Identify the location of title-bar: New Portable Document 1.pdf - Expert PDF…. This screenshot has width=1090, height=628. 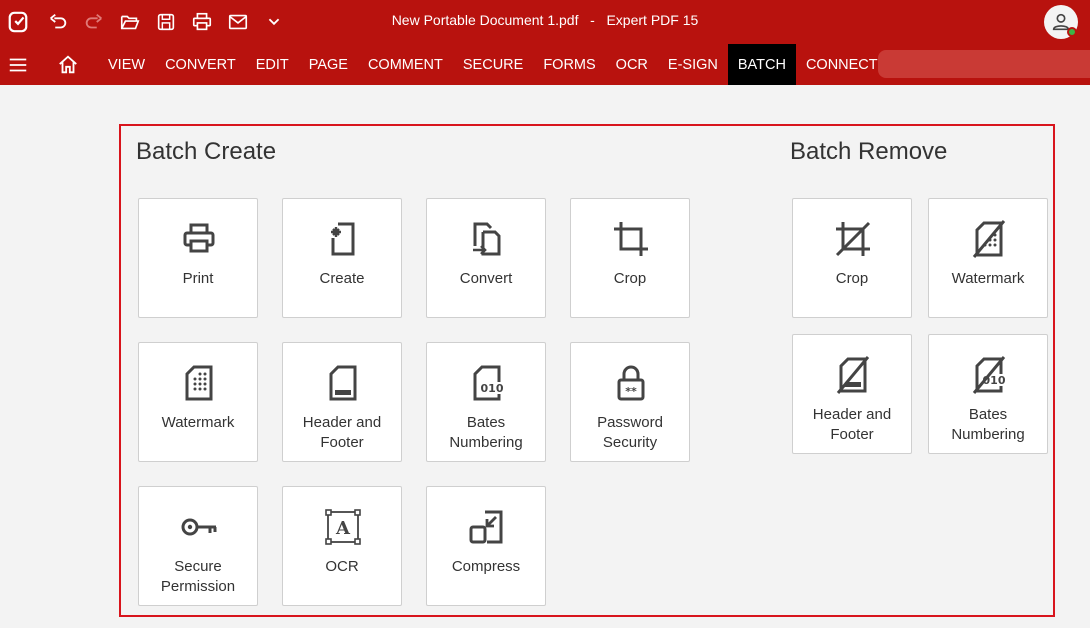
(545, 22).